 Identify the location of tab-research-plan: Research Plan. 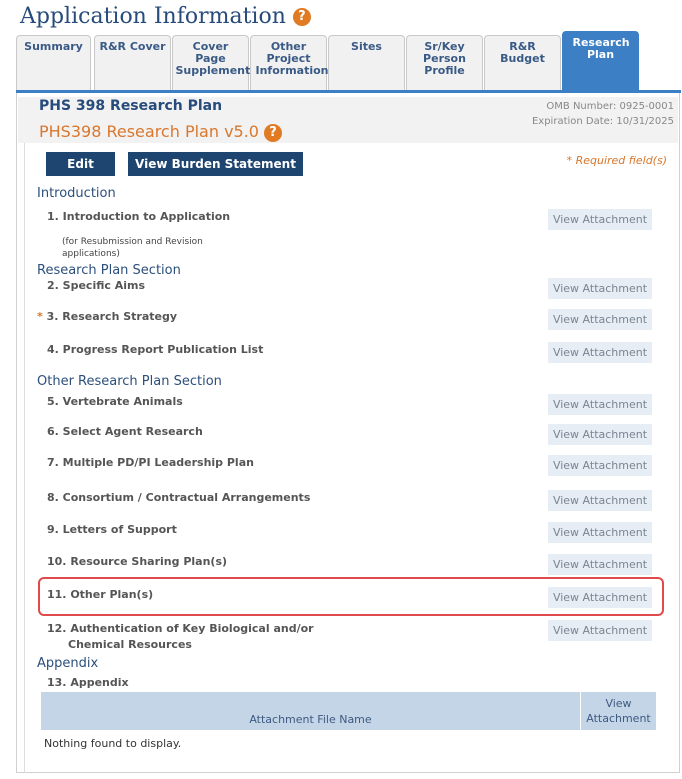
(600, 60).